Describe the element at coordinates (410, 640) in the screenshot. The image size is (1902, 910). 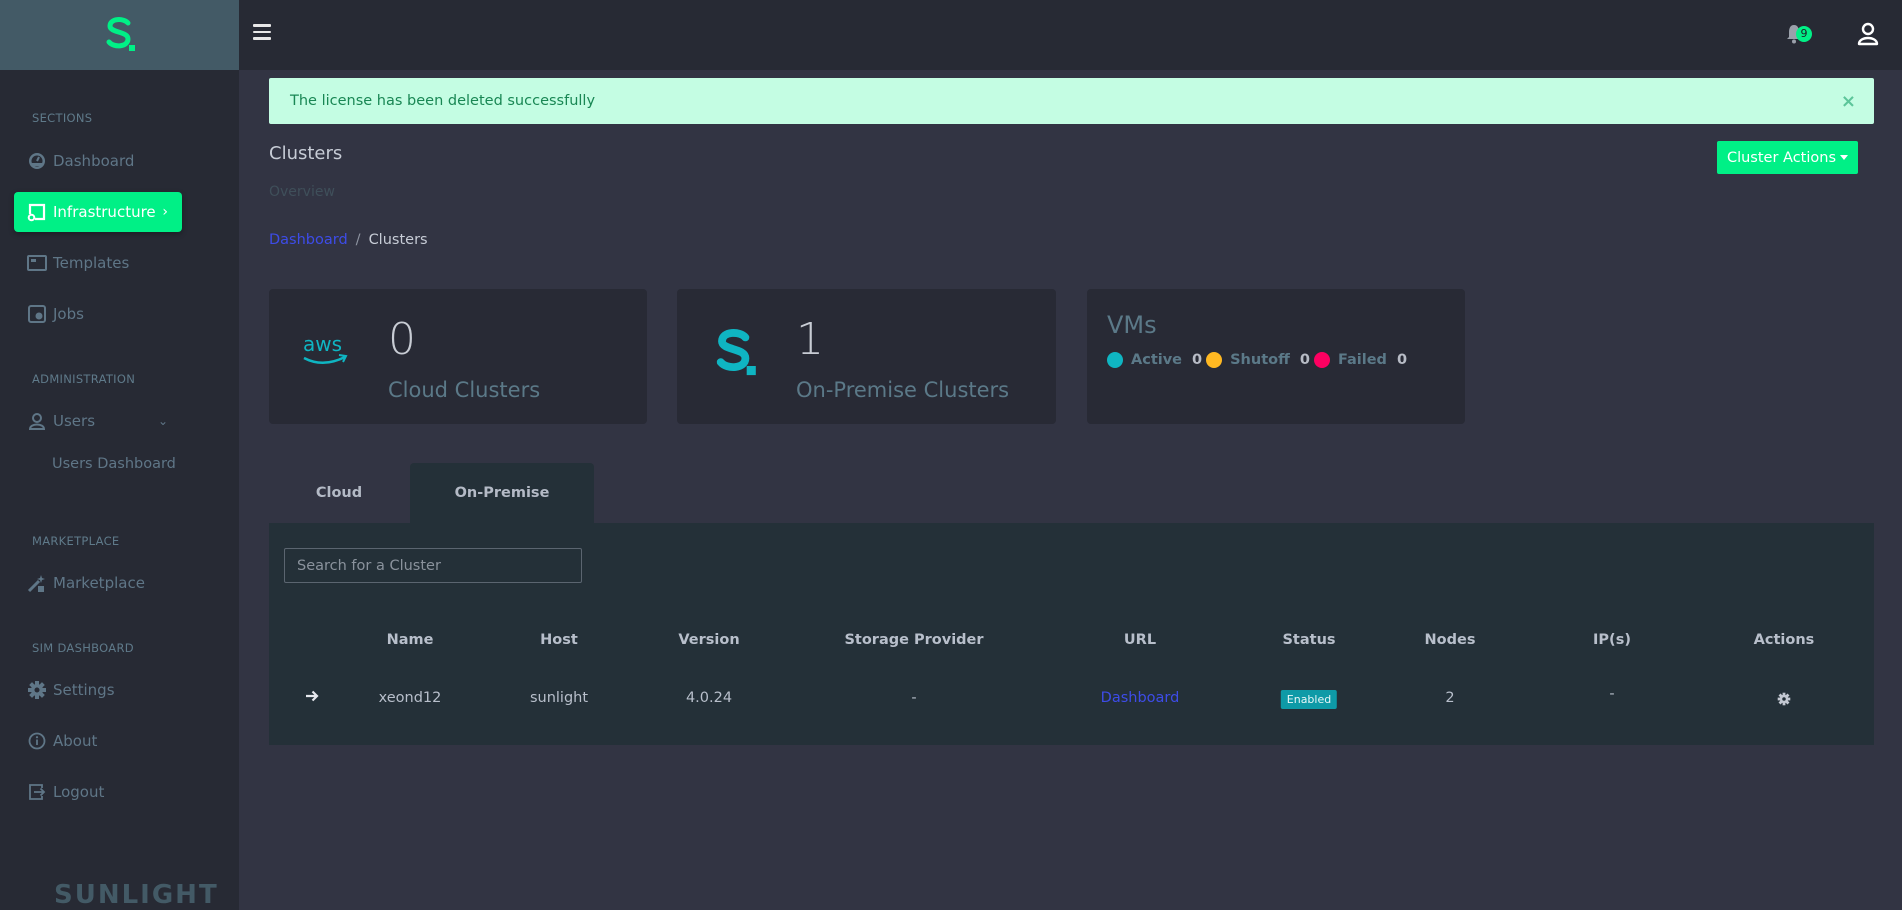
I see `column-header-name: Name` at that location.